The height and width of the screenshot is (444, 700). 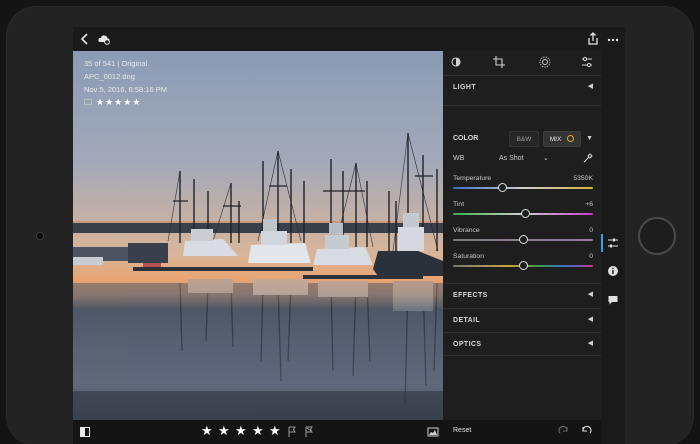 I want to click on saturation-slider: Saturation 0, so click(x=522, y=266).